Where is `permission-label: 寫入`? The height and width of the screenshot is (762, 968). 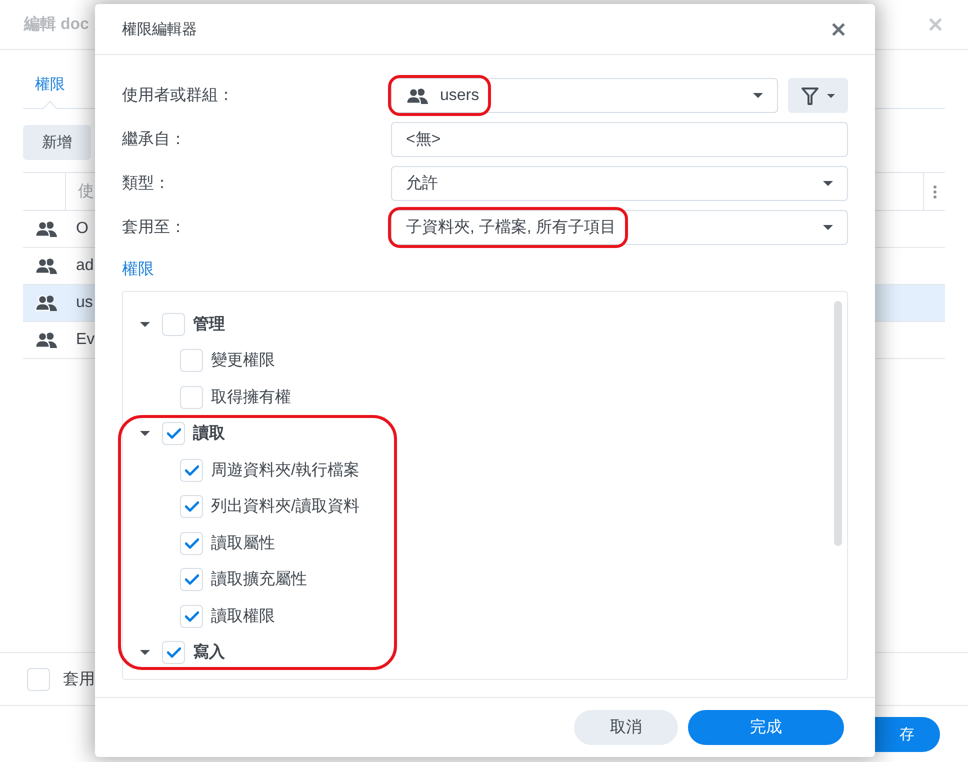
permission-label: 寫入 is located at coordinates (209, 653).